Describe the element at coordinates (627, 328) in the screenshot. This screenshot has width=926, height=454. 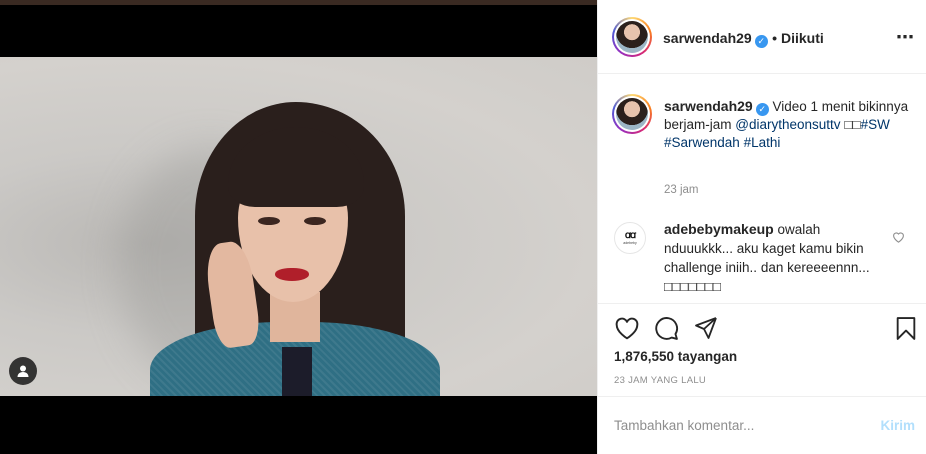
I see `heart-icon` at that location.